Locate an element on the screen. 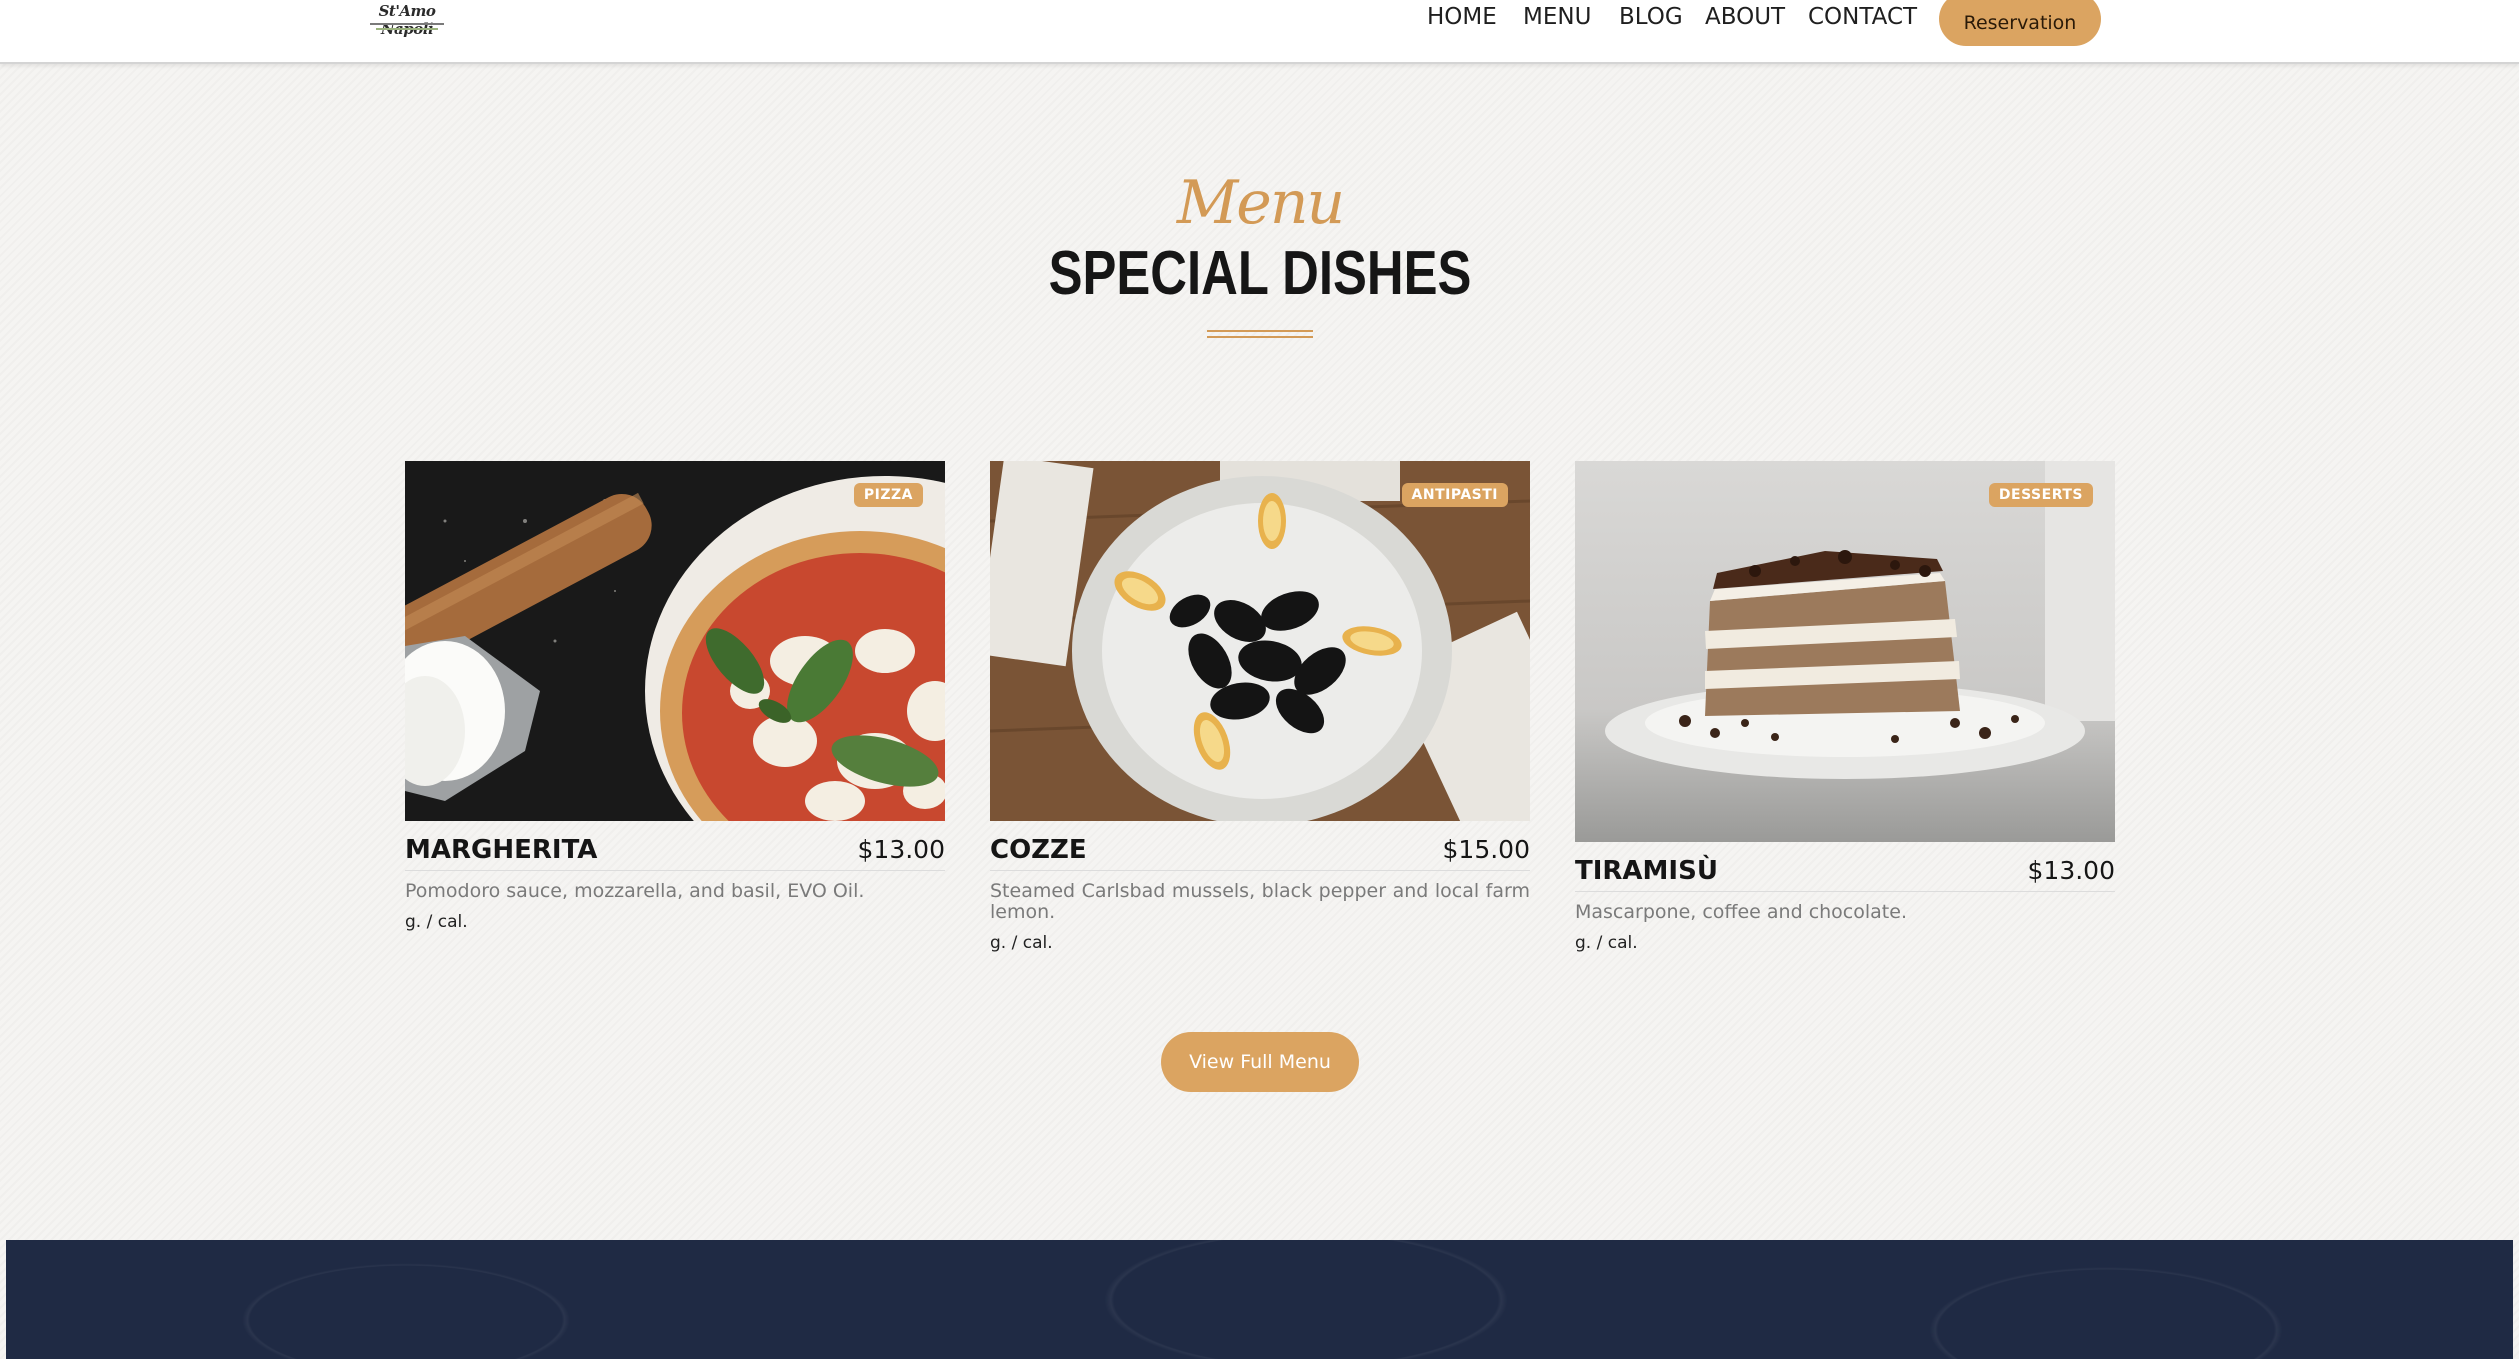 The image size is (2519, 1359). nav-menu: MENU is located at coordinates (1557, 17).